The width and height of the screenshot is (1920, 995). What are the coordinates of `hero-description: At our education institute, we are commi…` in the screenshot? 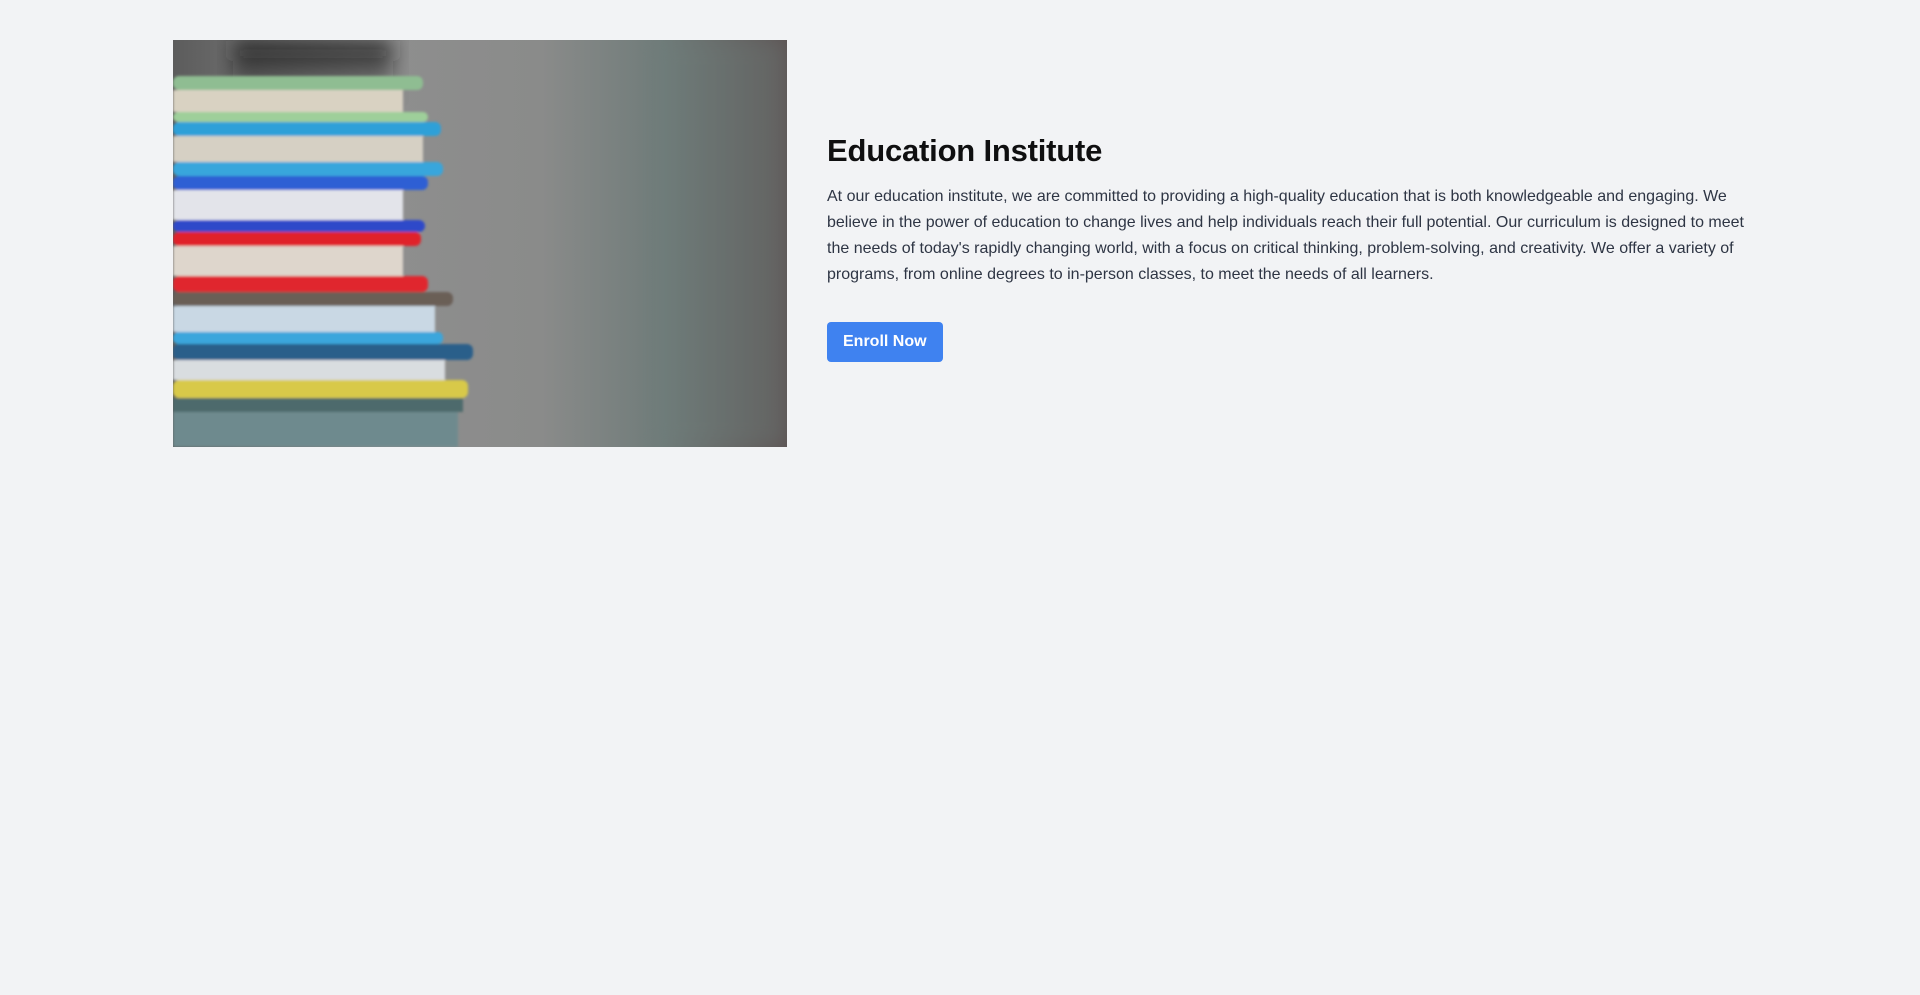 It's located at (1285, 236).